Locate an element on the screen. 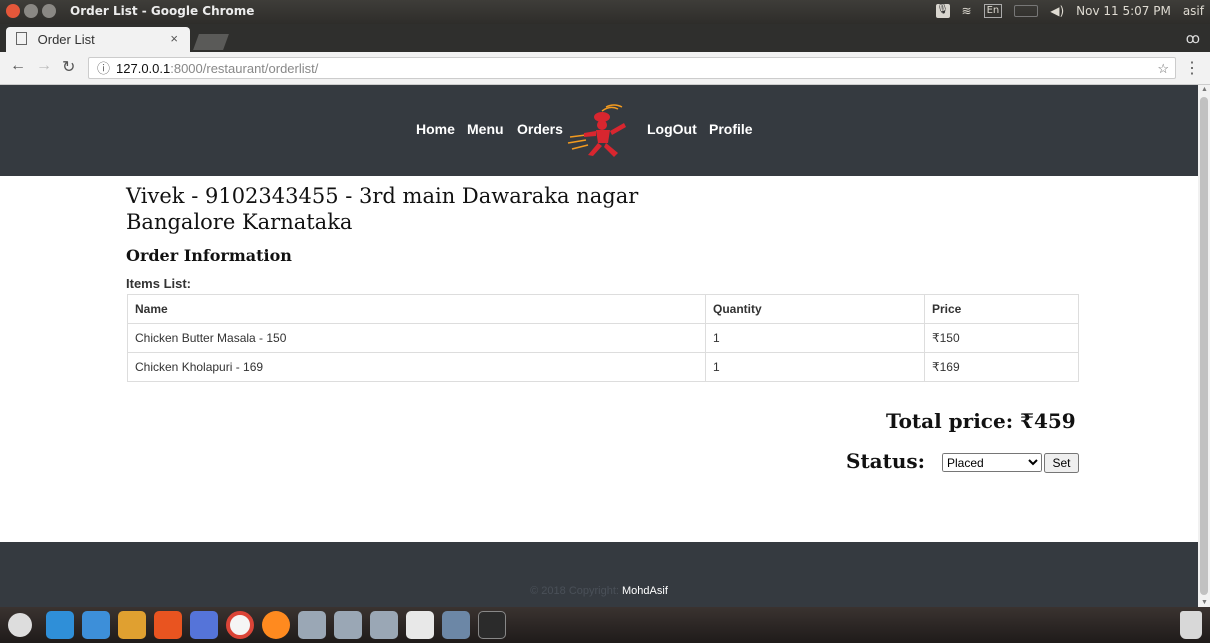 Image resolution: width=1210 pixels, height=643 pixels. chef-logo-icon is located at coordinates (596, 130).